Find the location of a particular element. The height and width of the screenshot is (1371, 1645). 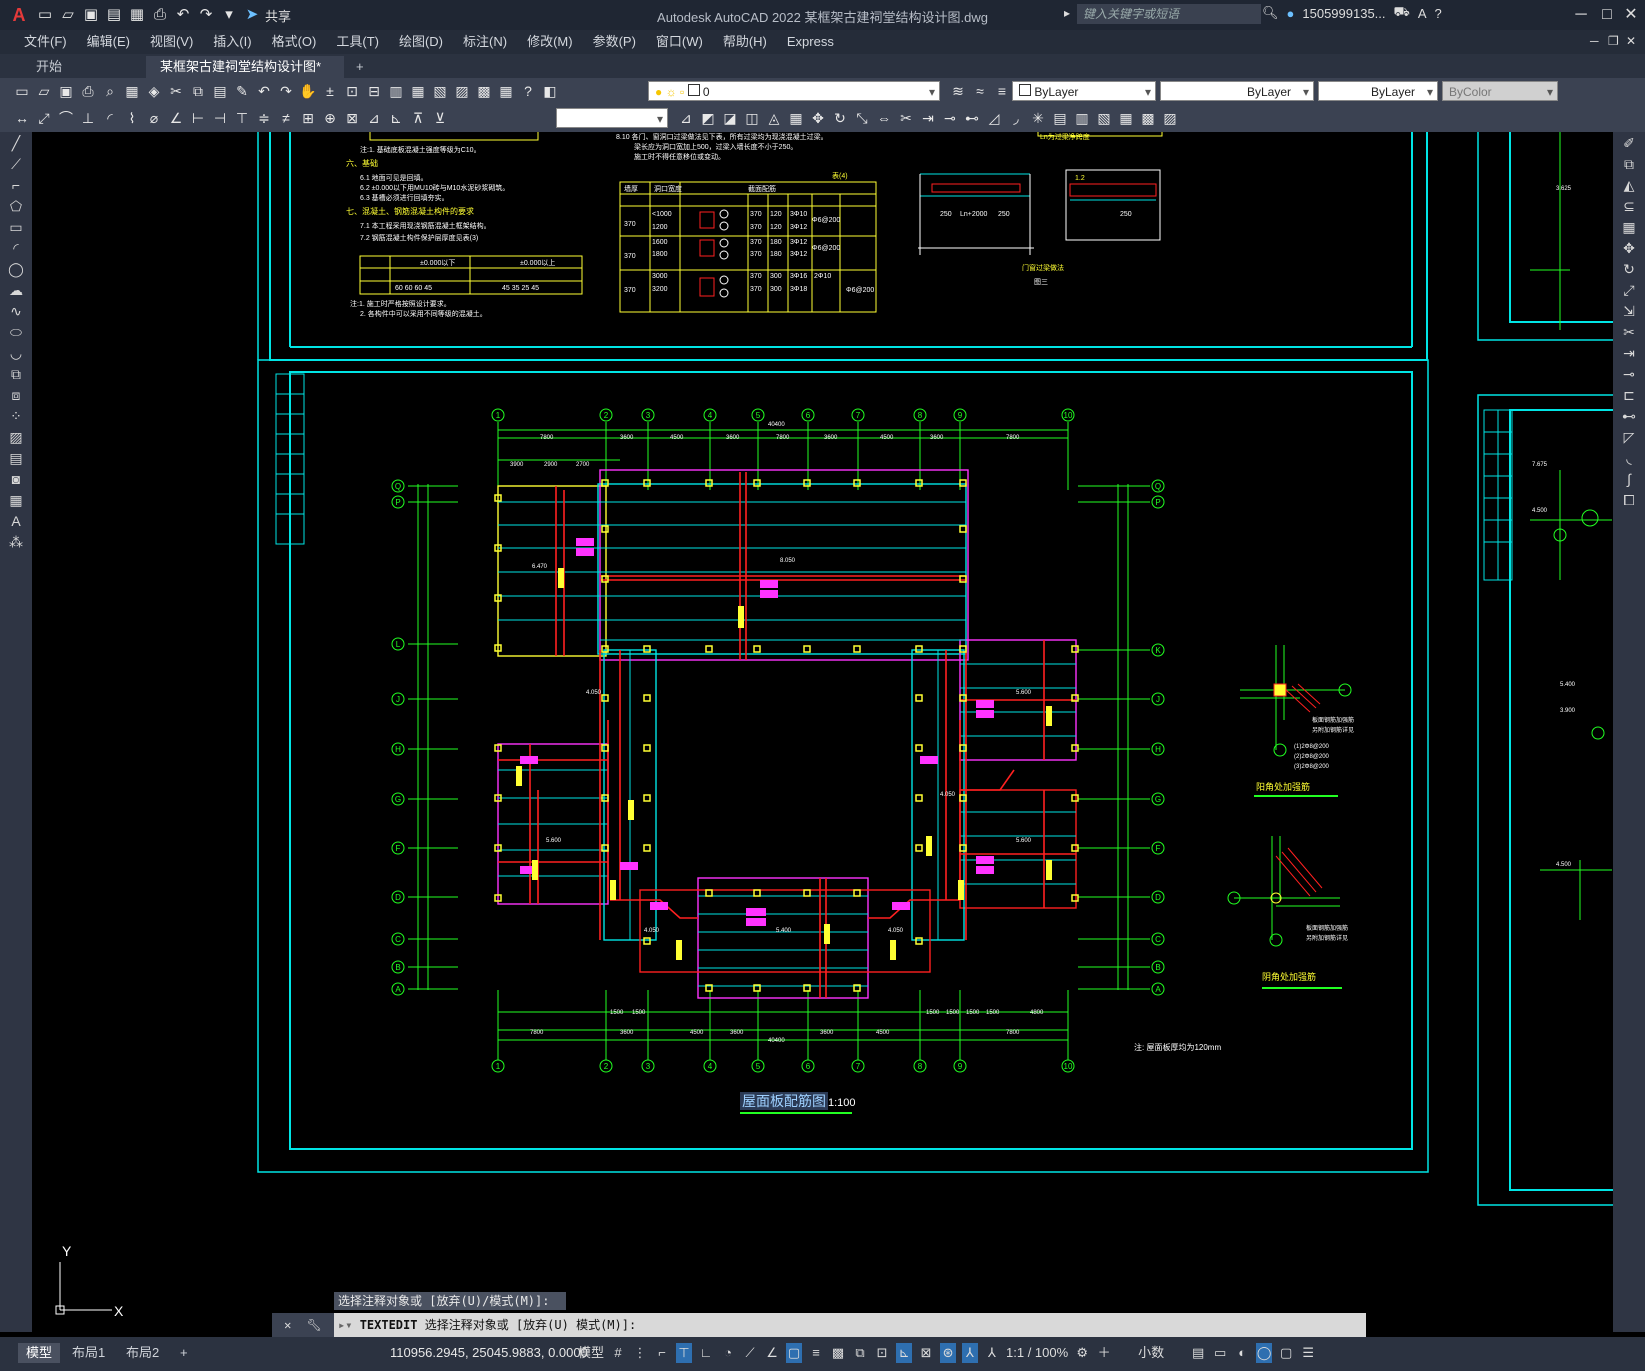

chamfer-icon: ◸ is located at coordinates (1629, 437).